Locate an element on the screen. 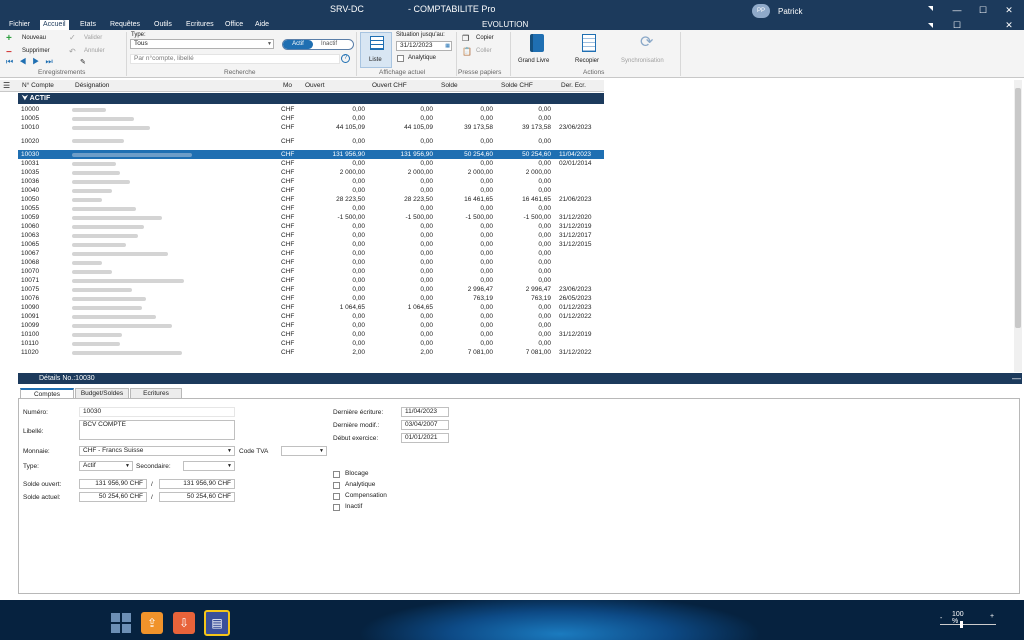  scroll-thumb is located at coordinates (1018, 208).